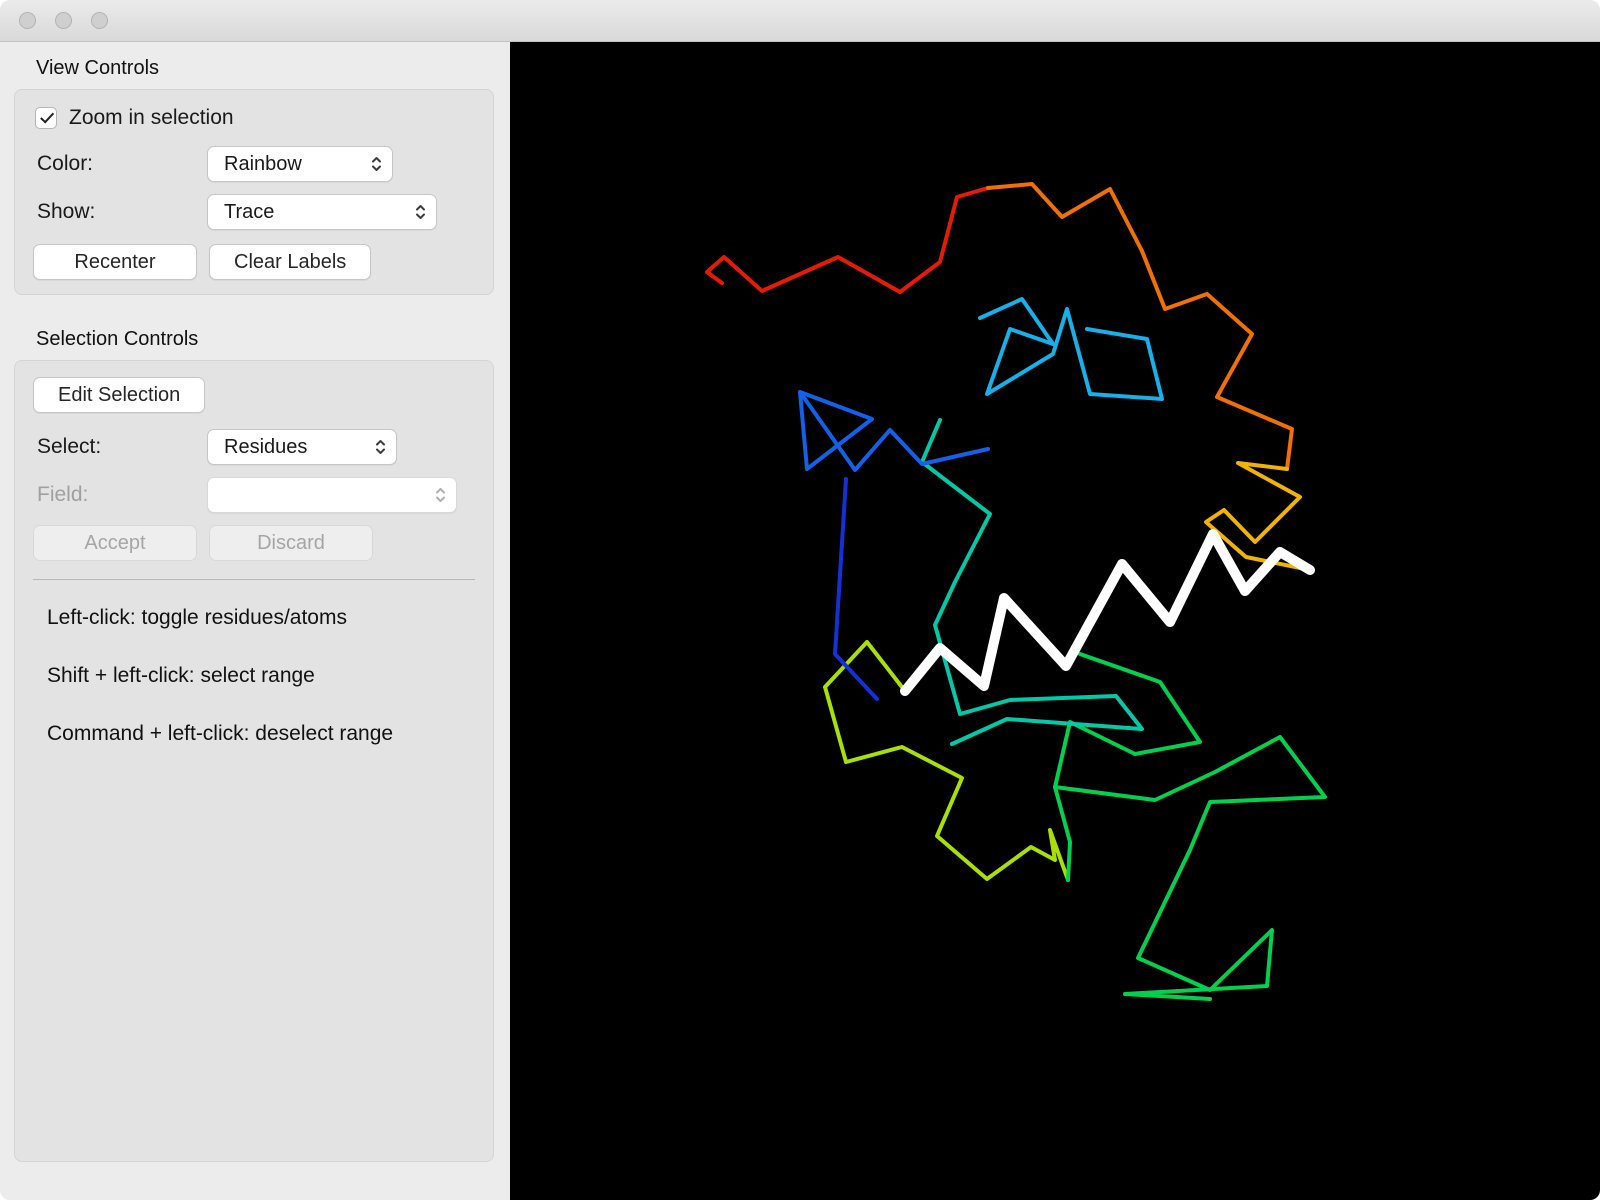 The image size is (1600, 1200). I want to click on color-label: Color:, so click(65, 163).